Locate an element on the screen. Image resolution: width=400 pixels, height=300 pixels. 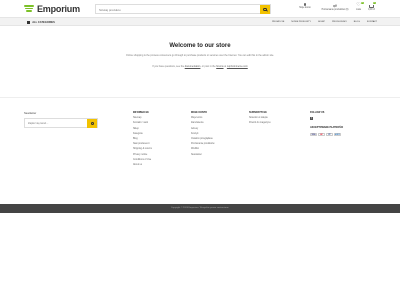
all-categories-button: ALL CATEGORIES is located at coordinates (41, 22).